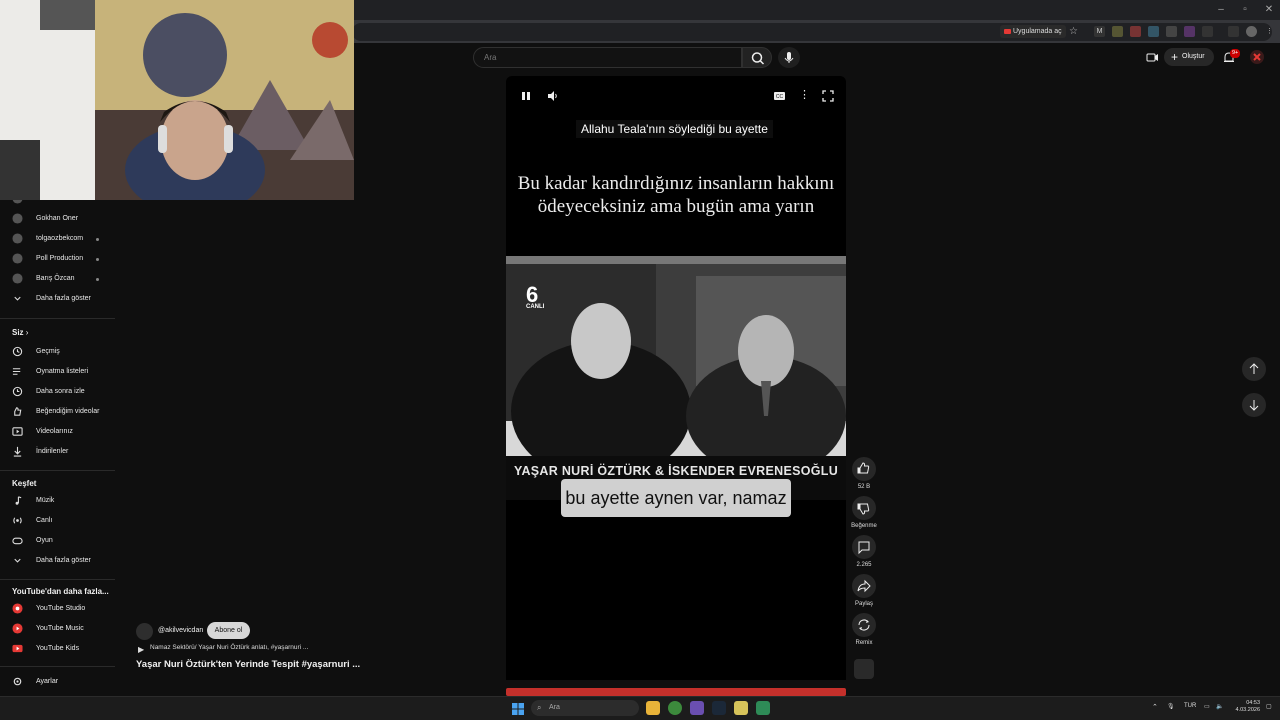  What do you see at coordinates (57, 412) in the screenshot?
I see `sidebar-item: Beğendiğim videolar` at bounding box center [57, 412].